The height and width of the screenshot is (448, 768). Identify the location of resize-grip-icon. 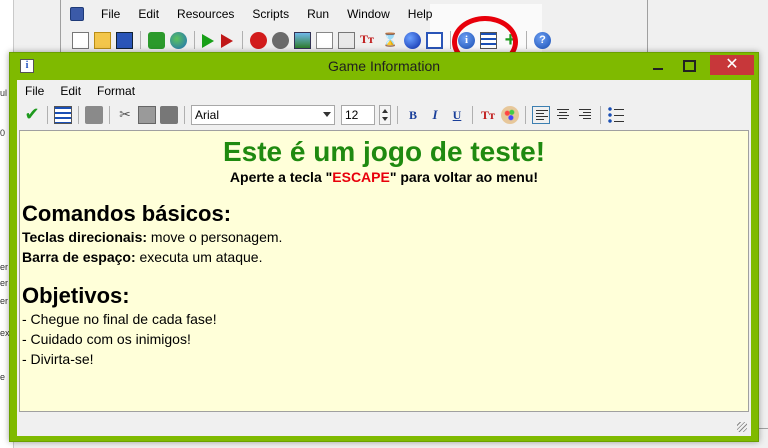
(742, 427).